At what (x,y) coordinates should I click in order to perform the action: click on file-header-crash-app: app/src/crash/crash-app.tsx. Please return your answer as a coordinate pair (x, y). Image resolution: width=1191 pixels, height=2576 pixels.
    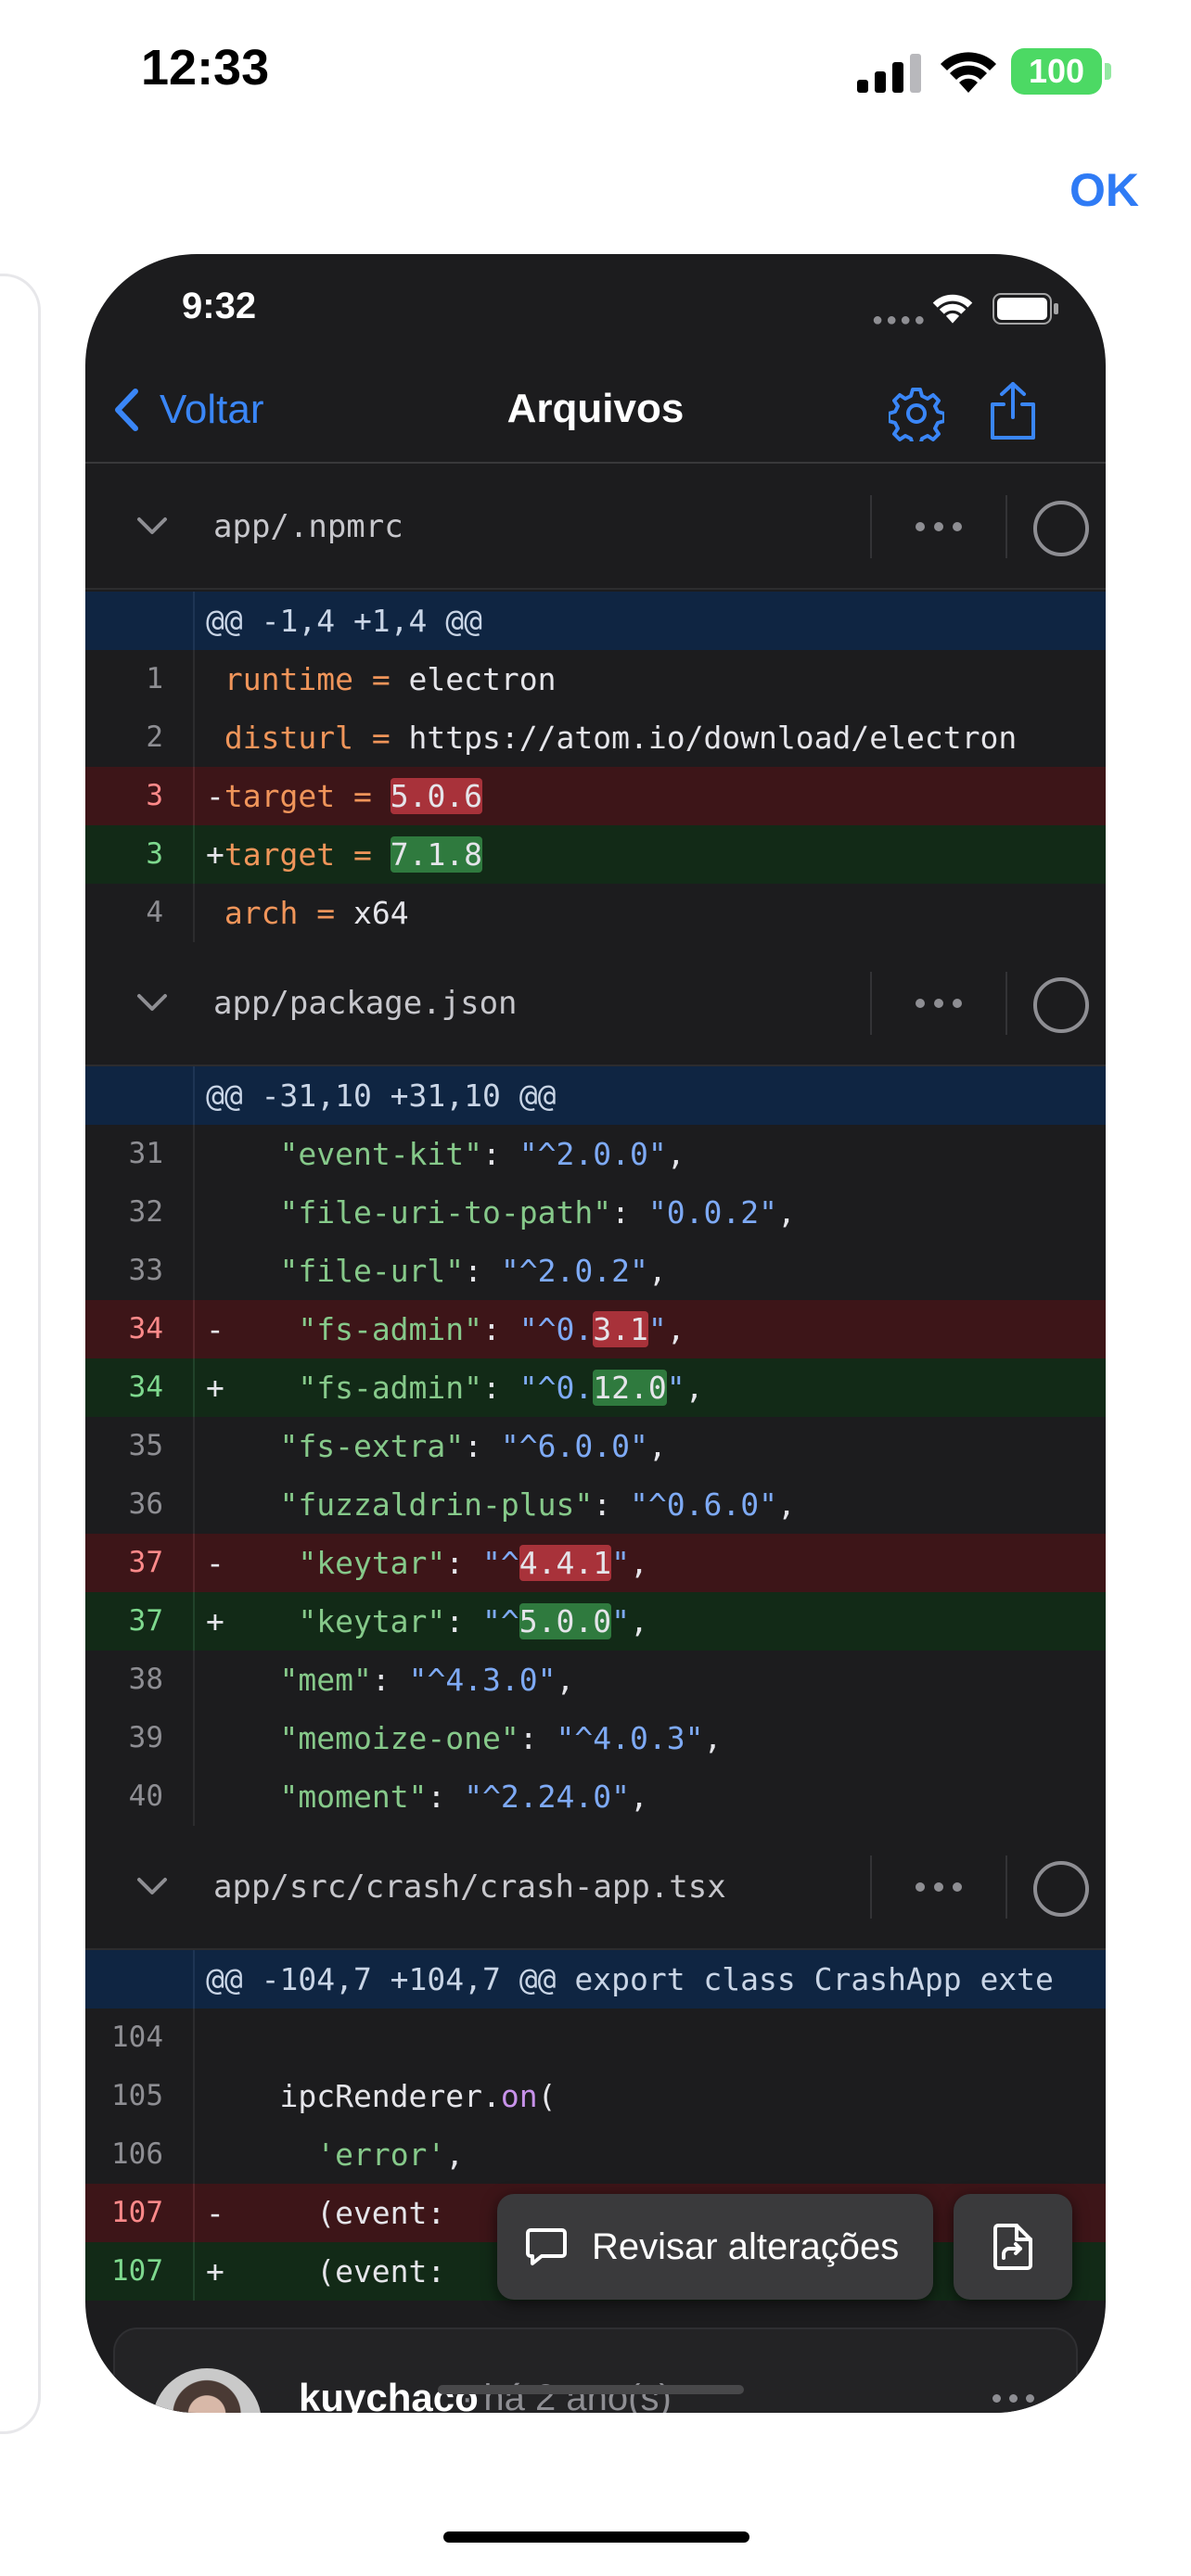
    Looking at the image, I should click on (595, 1888).